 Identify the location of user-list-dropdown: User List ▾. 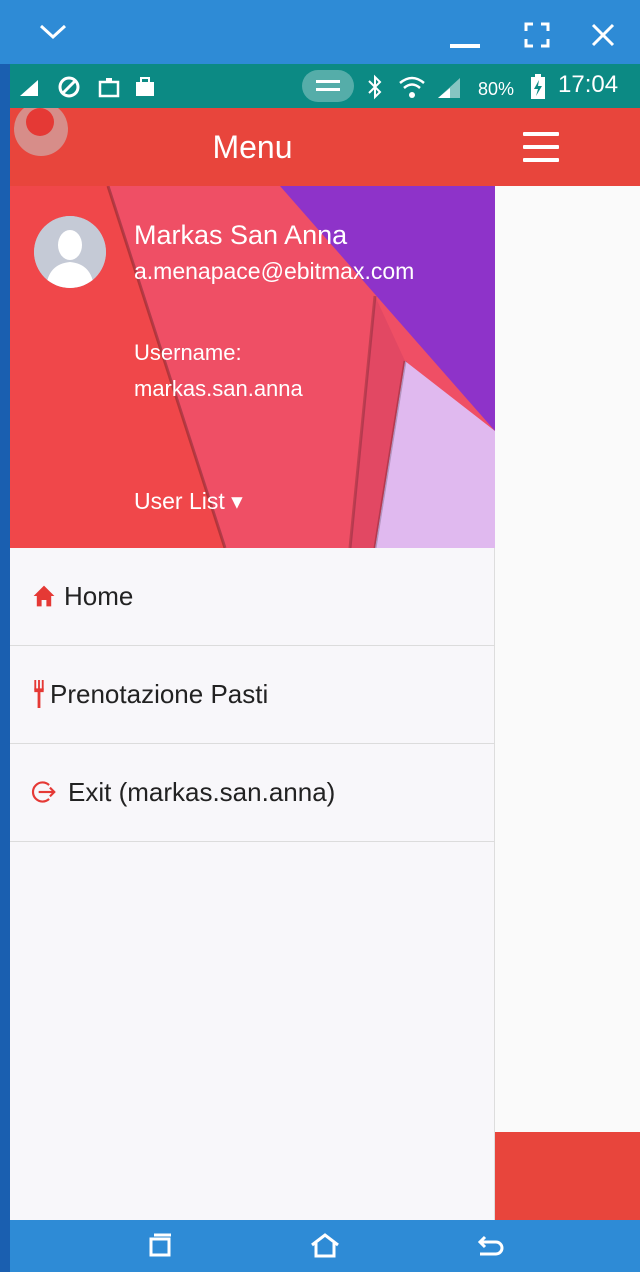
(188, 501).